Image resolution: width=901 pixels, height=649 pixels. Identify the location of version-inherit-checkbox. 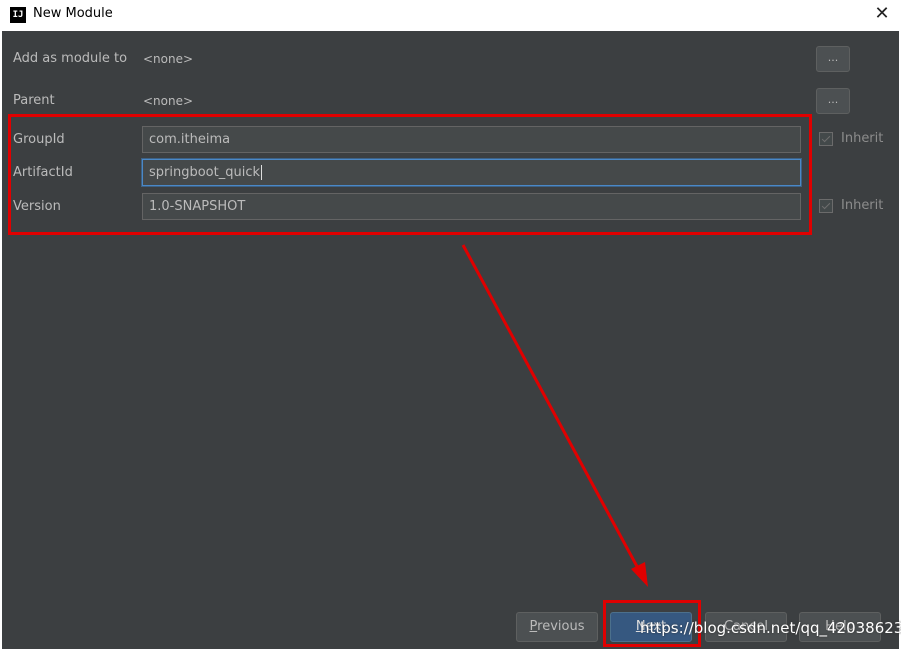
(826, 206).